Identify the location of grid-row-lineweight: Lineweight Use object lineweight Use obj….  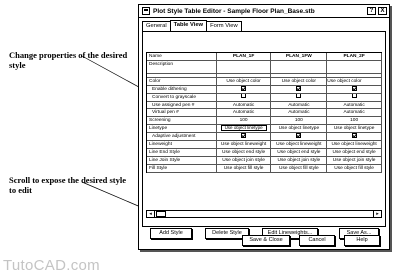
(264, 145).